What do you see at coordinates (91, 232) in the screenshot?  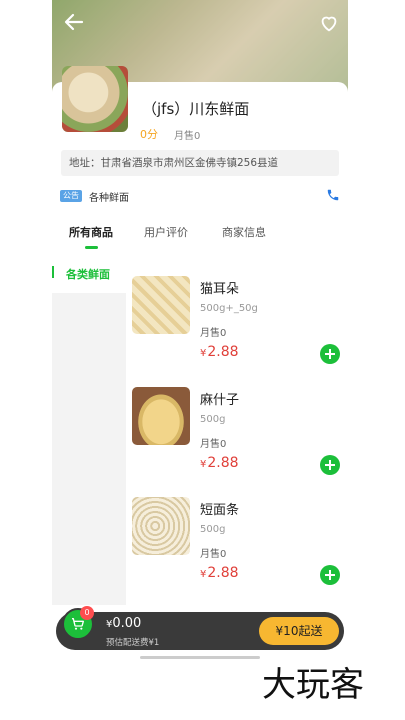 I see `tab-all-products: 所有商品` at bounding box center [91, 232].